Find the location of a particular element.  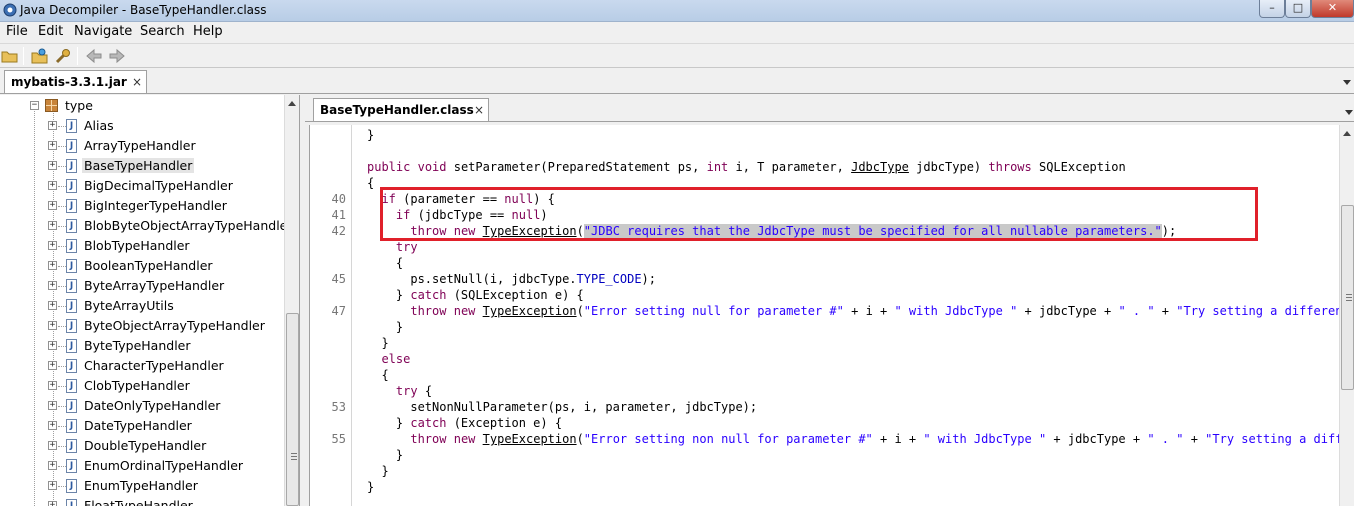

menu-help: Help is located at coordinates (208, 31).